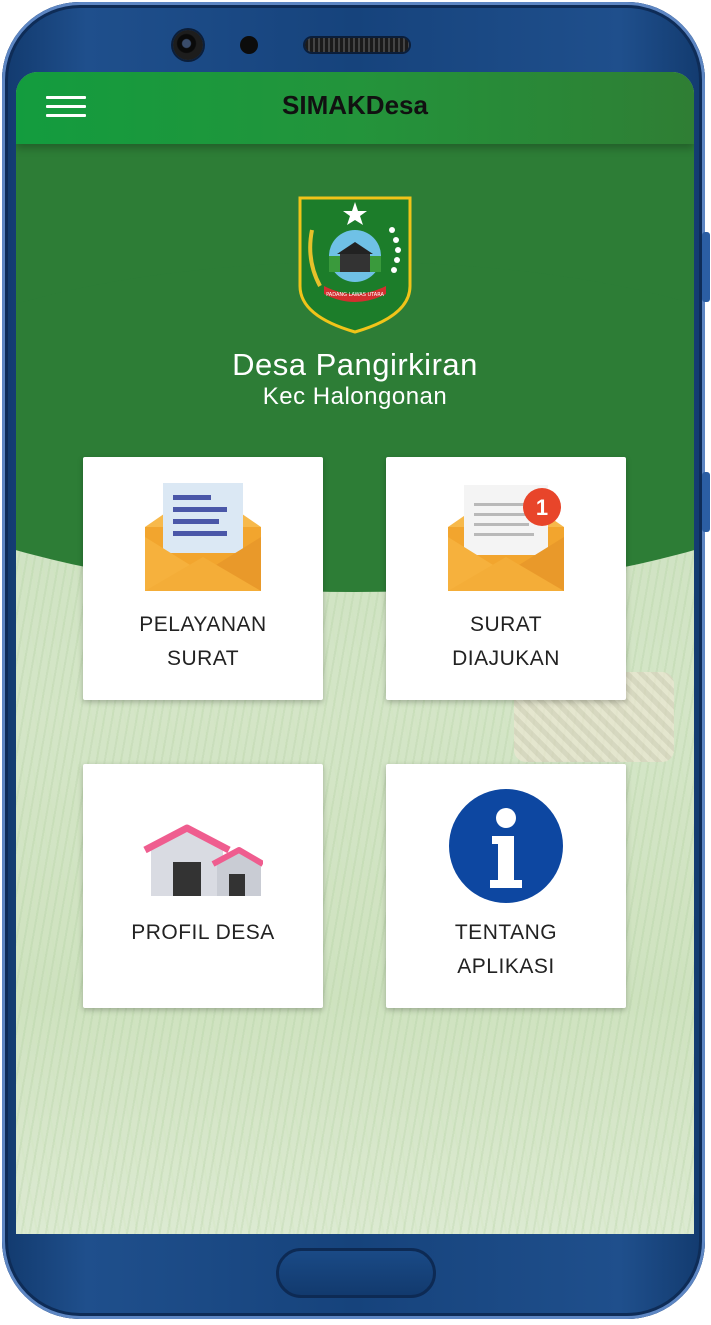  Describe the element at coordinates (506, 658) in the screenshot. I see `menu-label-line2: DIAJUKAN` at that location.